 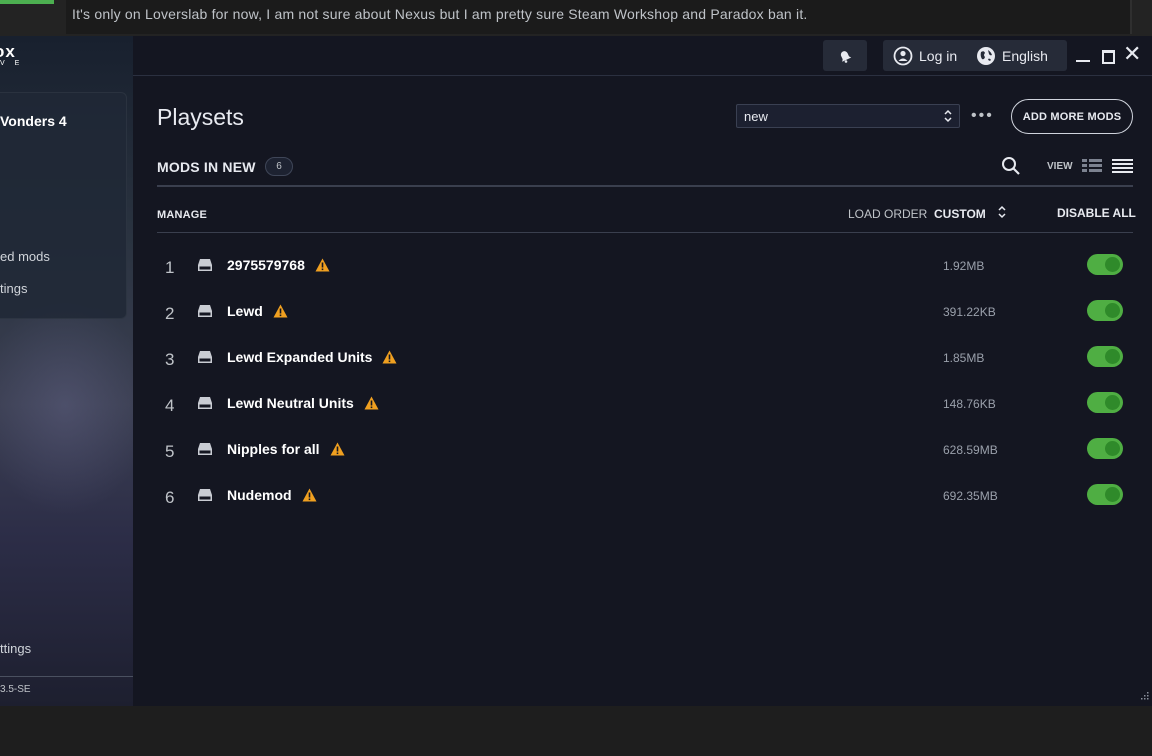 I want to click on login-label: Log in, so click(x=938, y=55).